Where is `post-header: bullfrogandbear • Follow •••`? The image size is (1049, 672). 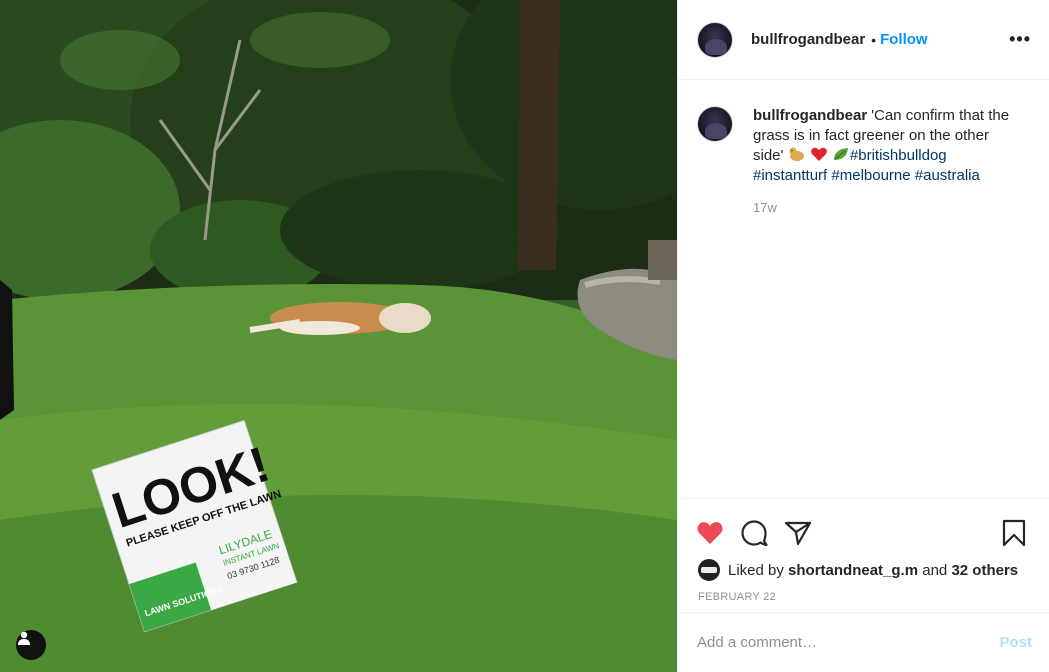
post-header: bullfrogandbear • Follow ••• is located at coordinates (863, 40).